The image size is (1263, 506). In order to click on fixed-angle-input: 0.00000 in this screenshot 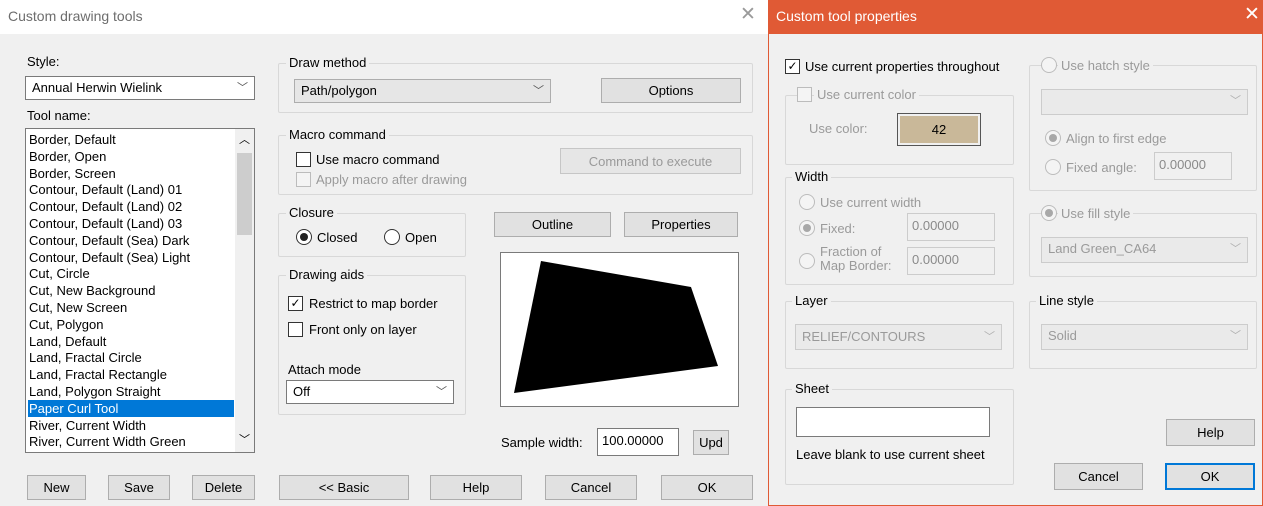, I will do `click(1193, 166)`.